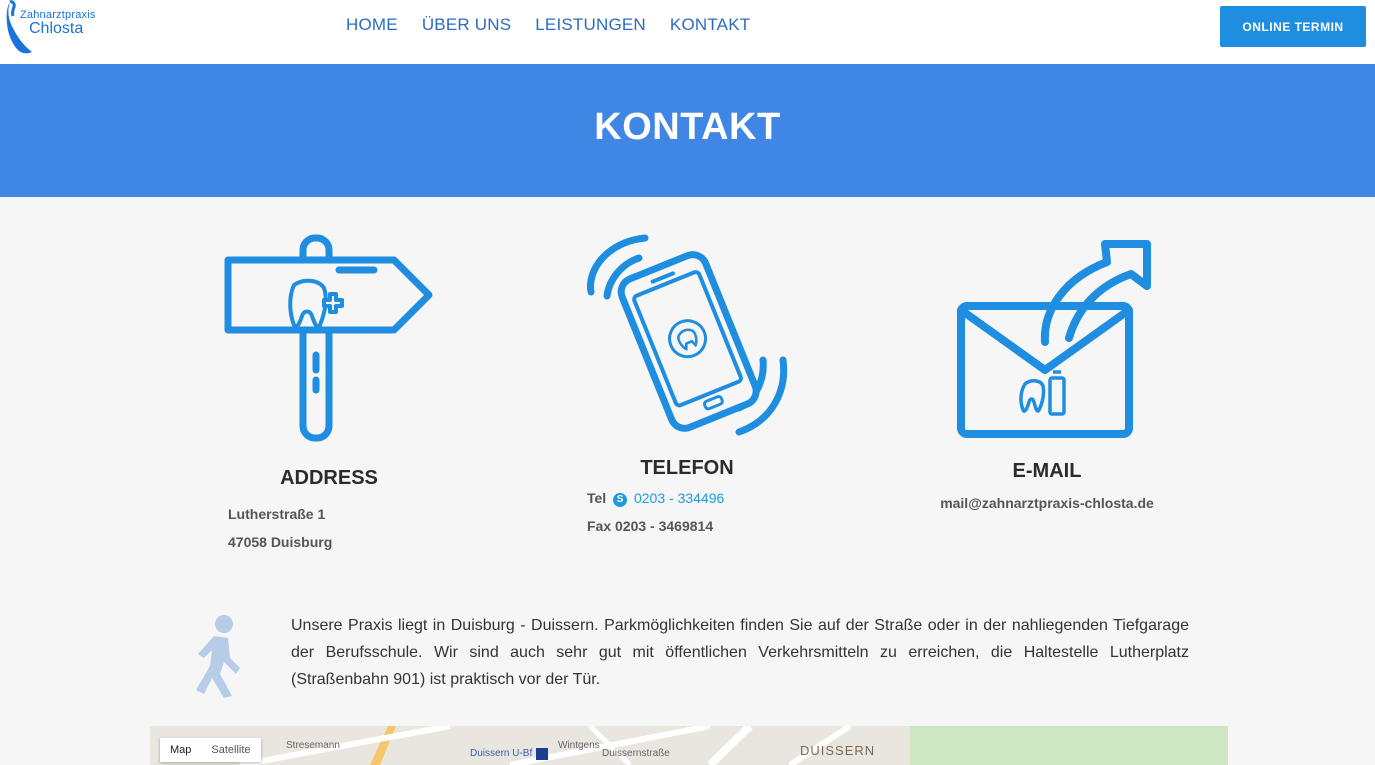  What do you see at coordinates (231, 750) in the screenshot?
I see `map-tab-satellite: Satellite` at bounding box center [231, 750].